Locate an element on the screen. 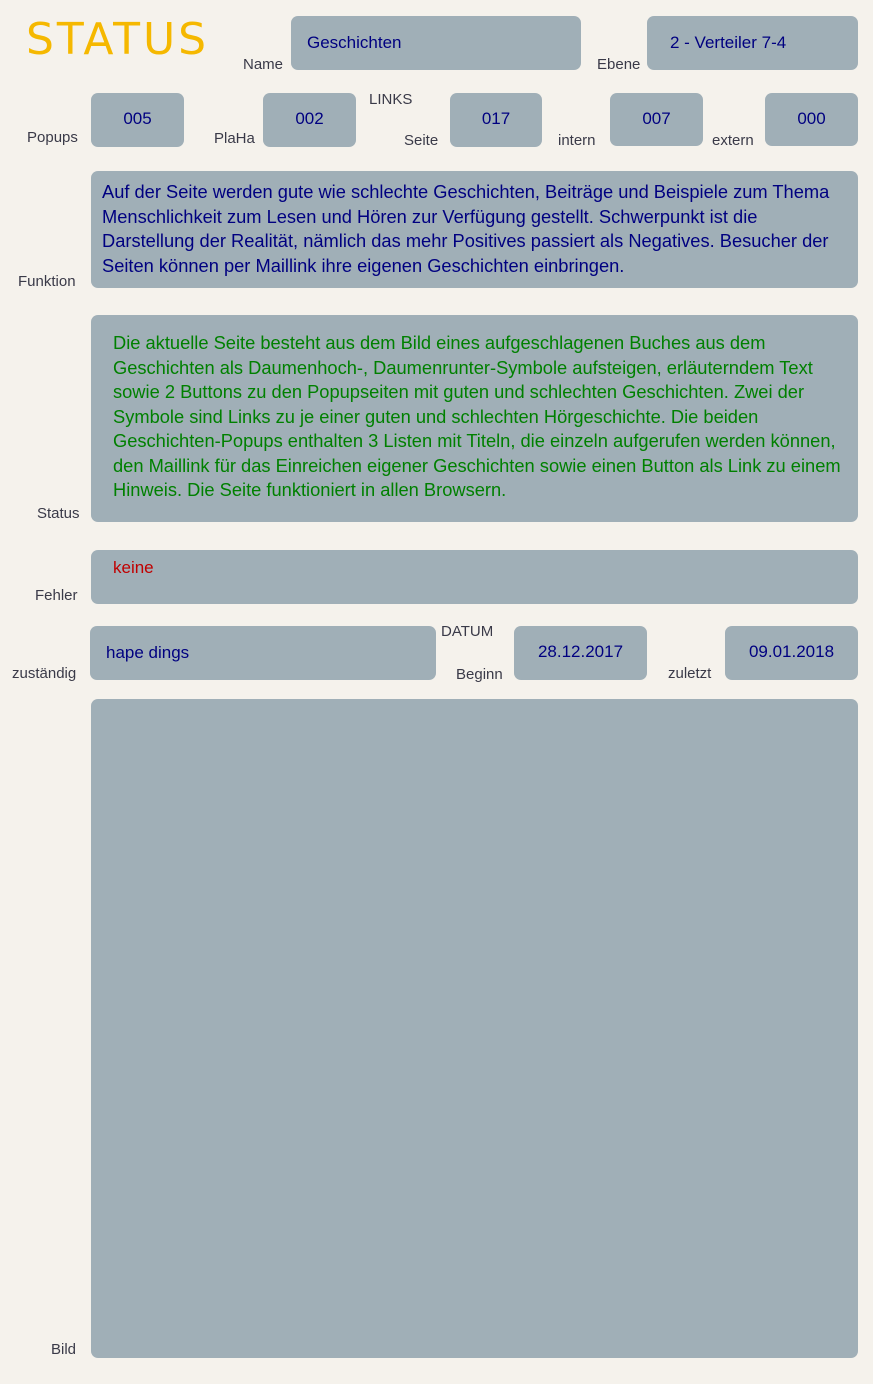  bild-label: Bild is located at coordinates (64, 1349).